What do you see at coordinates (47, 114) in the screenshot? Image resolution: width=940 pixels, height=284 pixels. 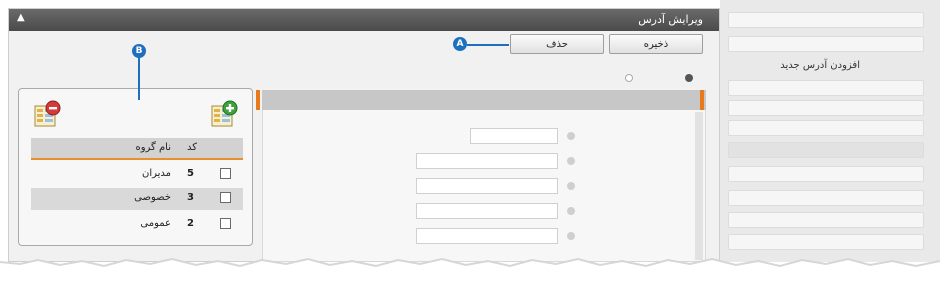 I see `remove-group-icon` at bounding box center [47, 114].